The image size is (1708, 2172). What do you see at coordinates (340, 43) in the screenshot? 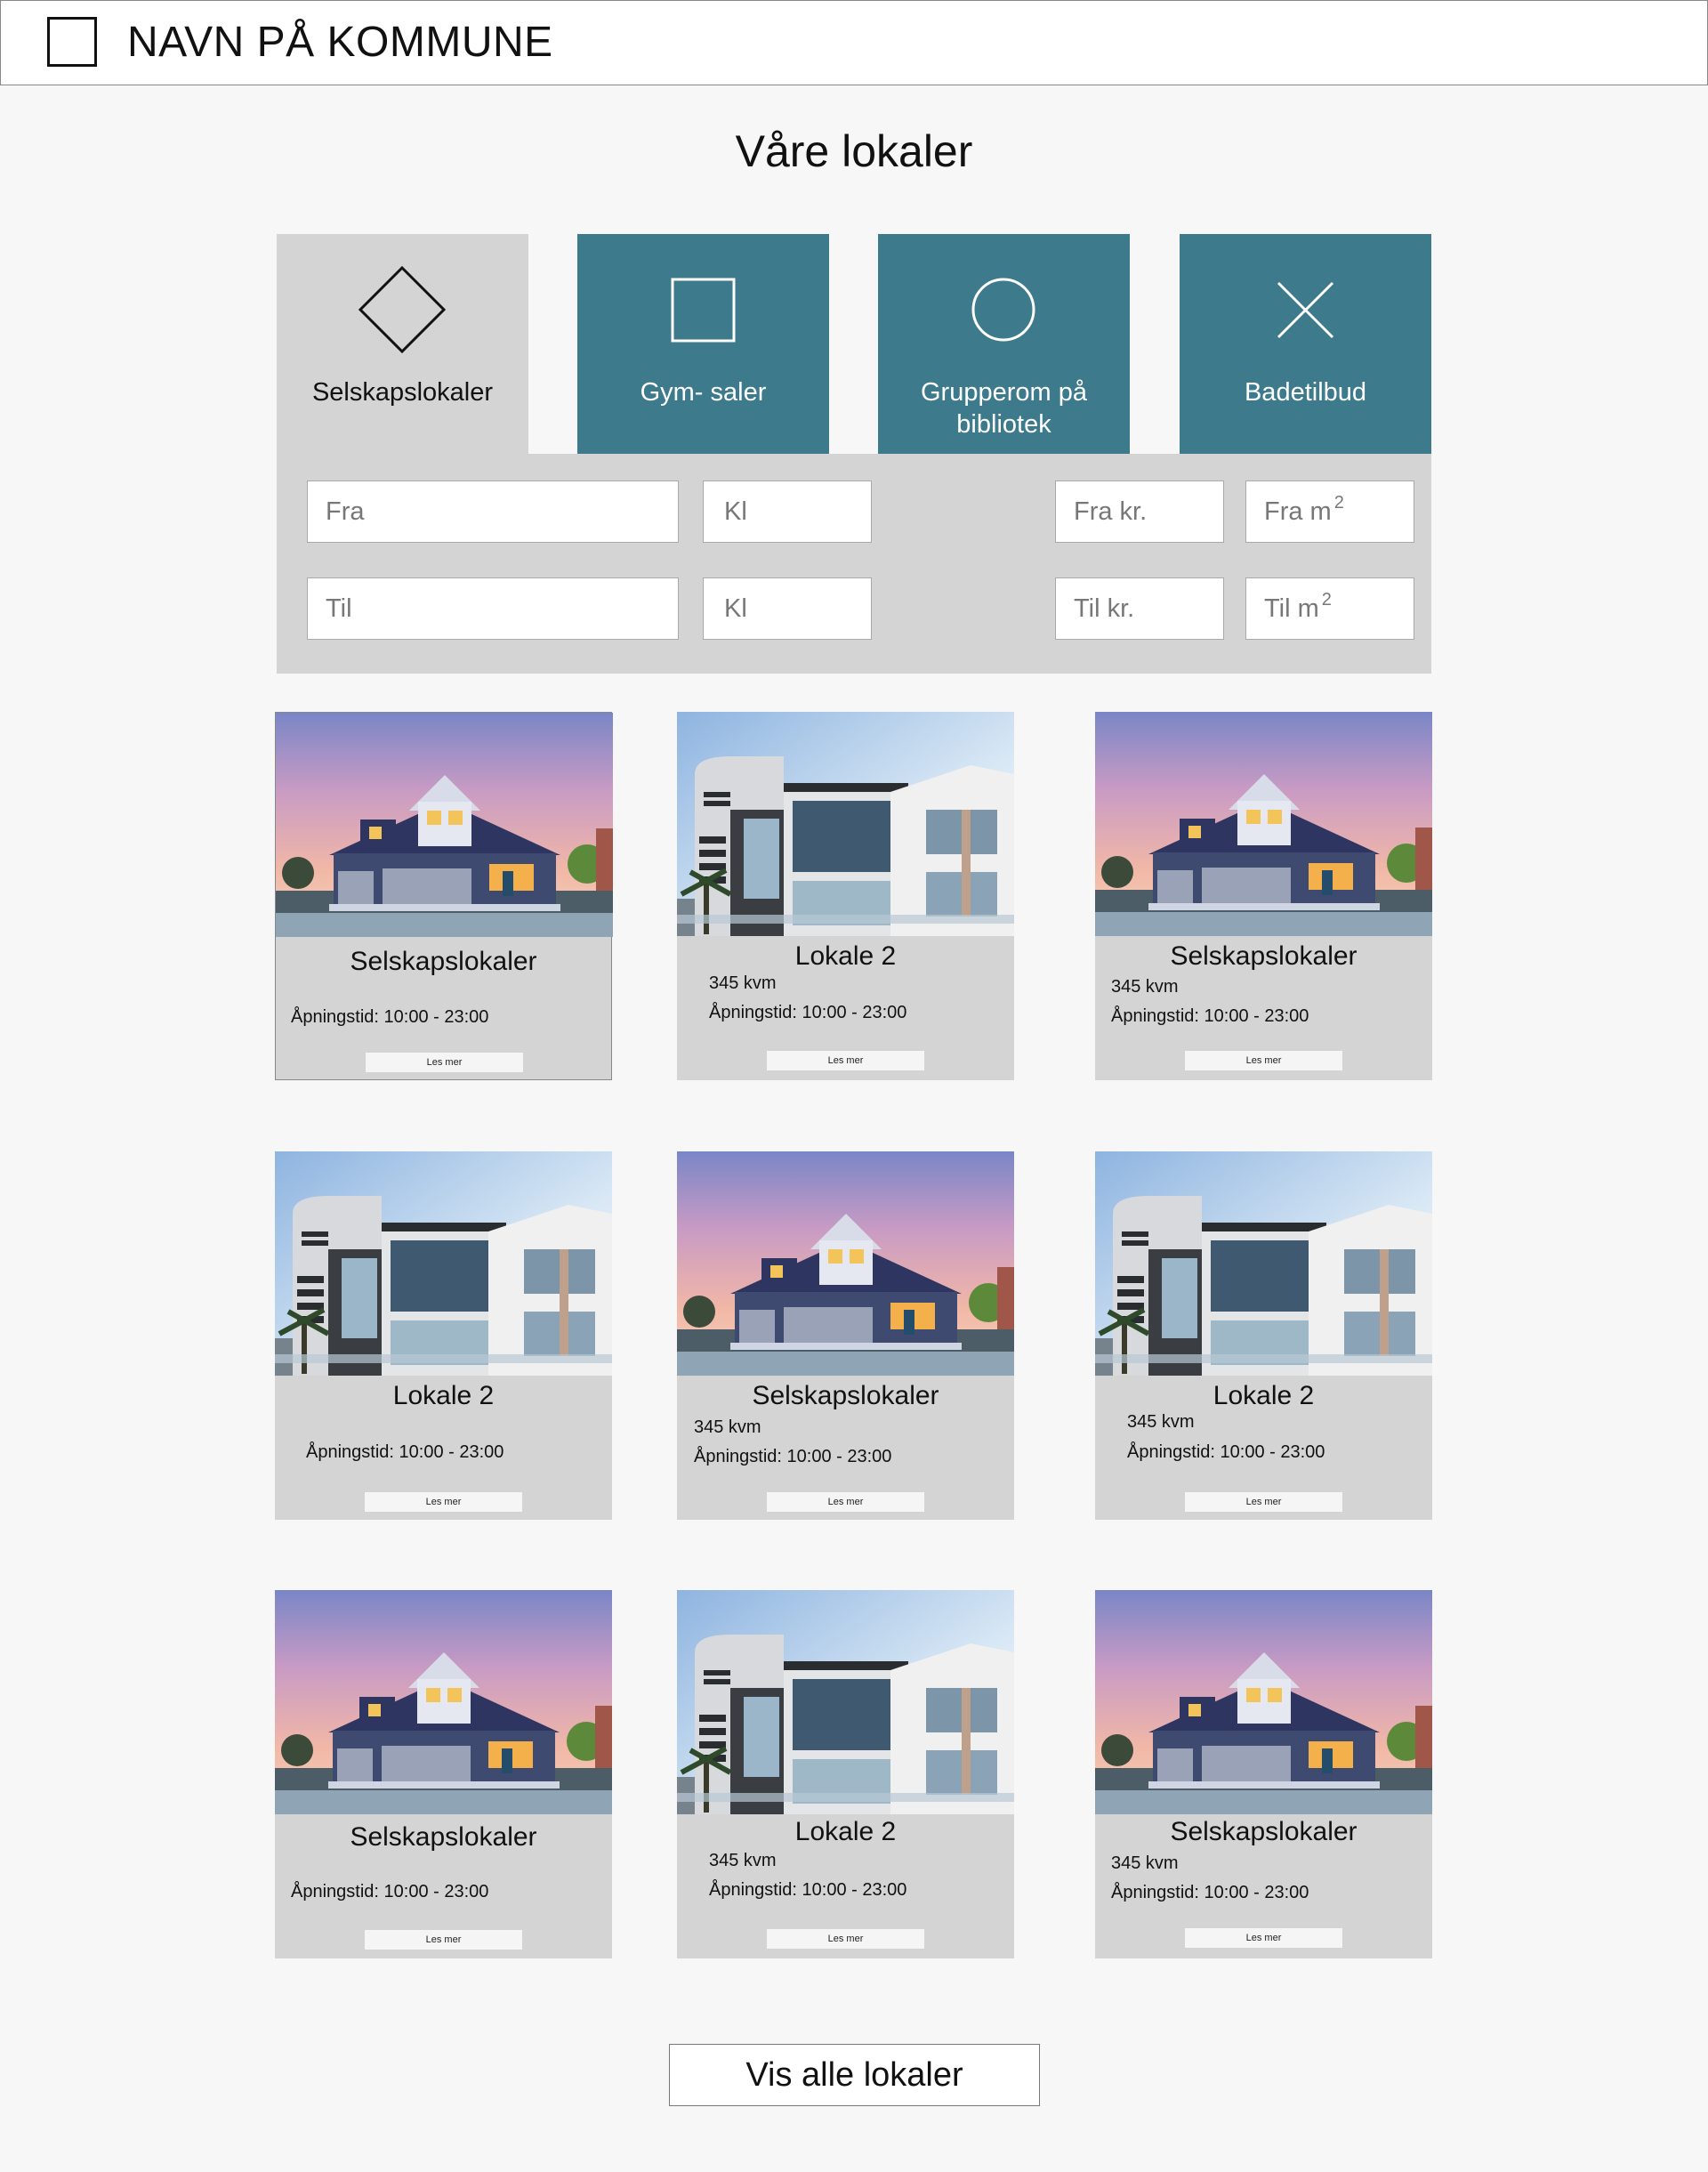
I see `site-name: NAVN PÅ KOMMUNE` at bounding box center [340, 43].